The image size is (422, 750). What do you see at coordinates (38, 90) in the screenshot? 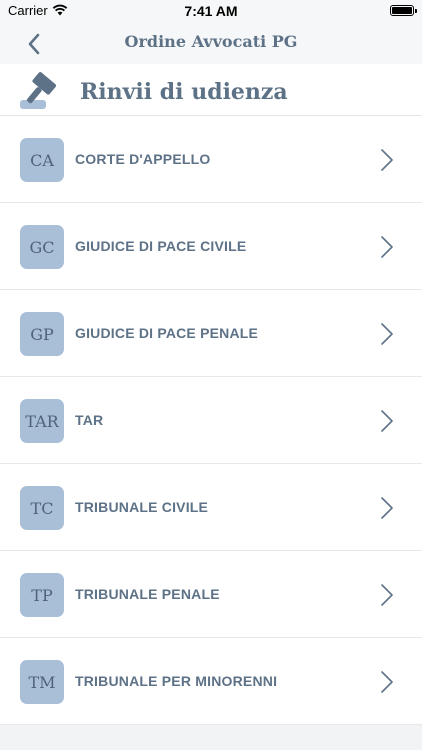
I see `gavel-icon` at bounding box center [38, 90].